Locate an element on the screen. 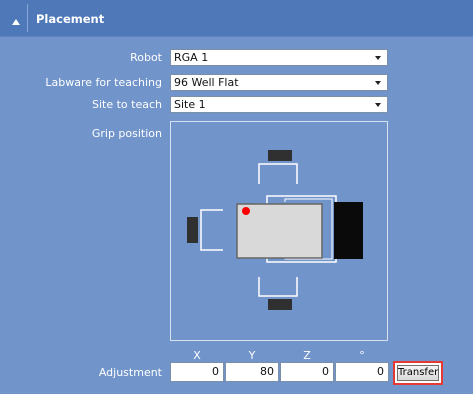 This screenshot has height=394, width=473. grip-left-option is located at coordinates (205, 230).